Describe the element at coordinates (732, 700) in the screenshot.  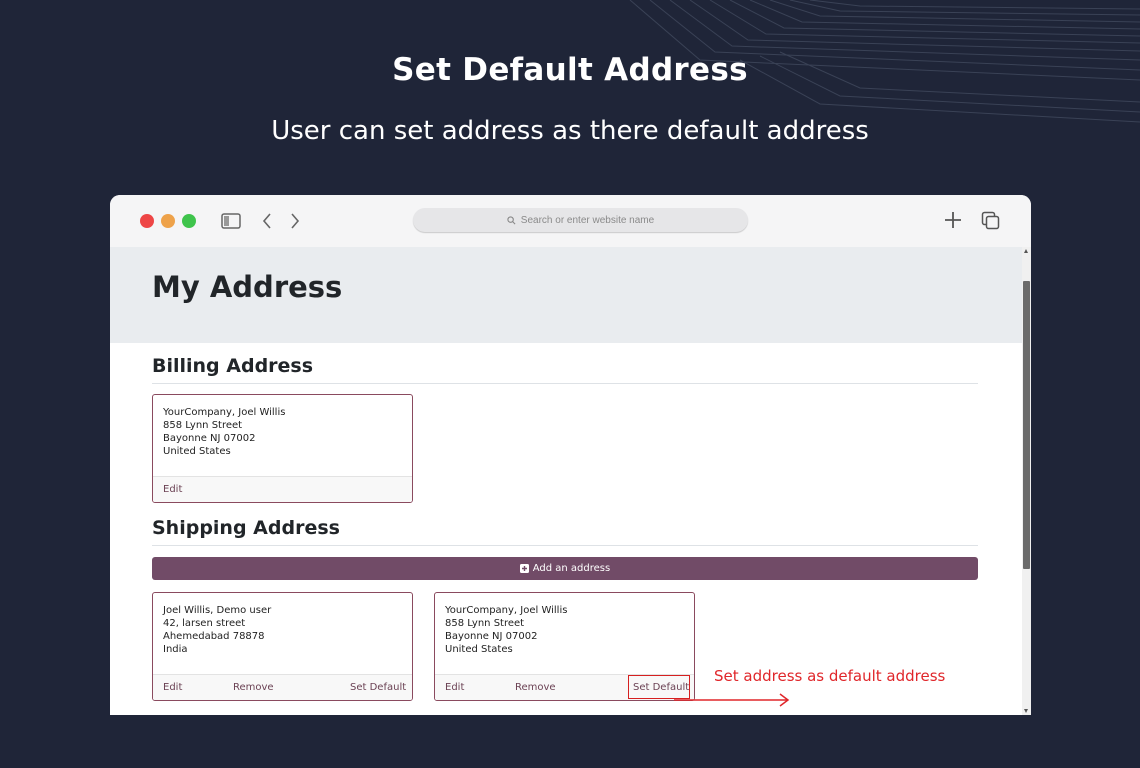
I see `annotation-arrow-icon` at that location.